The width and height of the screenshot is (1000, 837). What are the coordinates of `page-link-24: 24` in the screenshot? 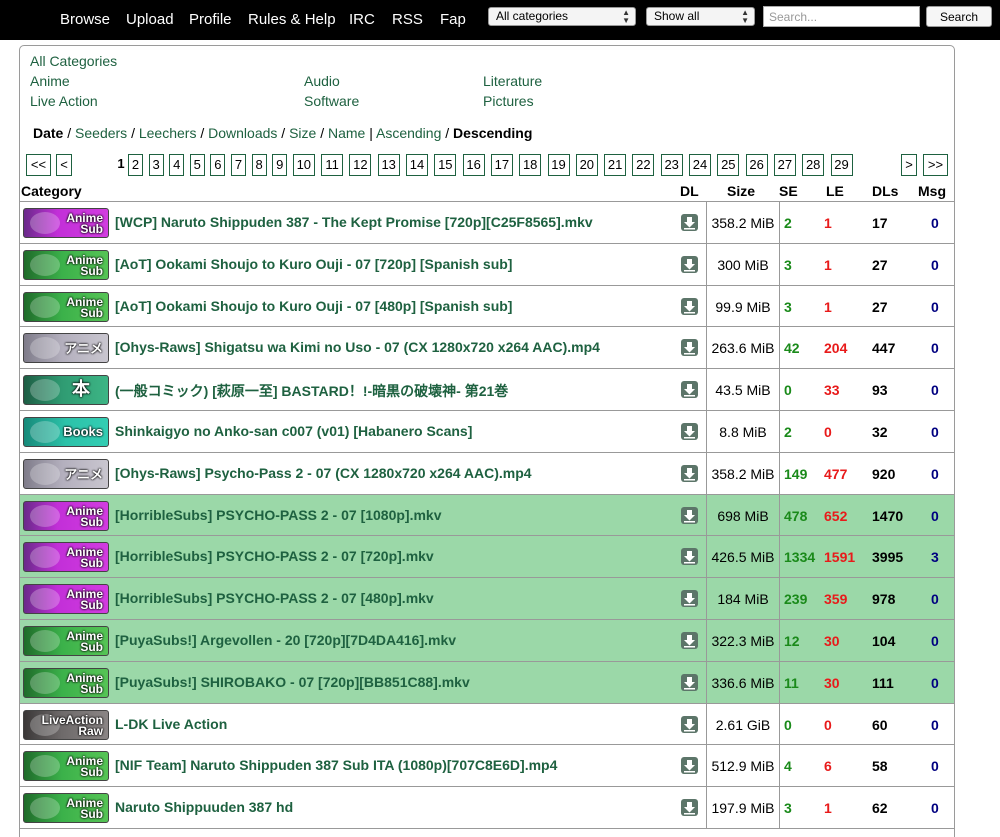 It's located at (700, 165).